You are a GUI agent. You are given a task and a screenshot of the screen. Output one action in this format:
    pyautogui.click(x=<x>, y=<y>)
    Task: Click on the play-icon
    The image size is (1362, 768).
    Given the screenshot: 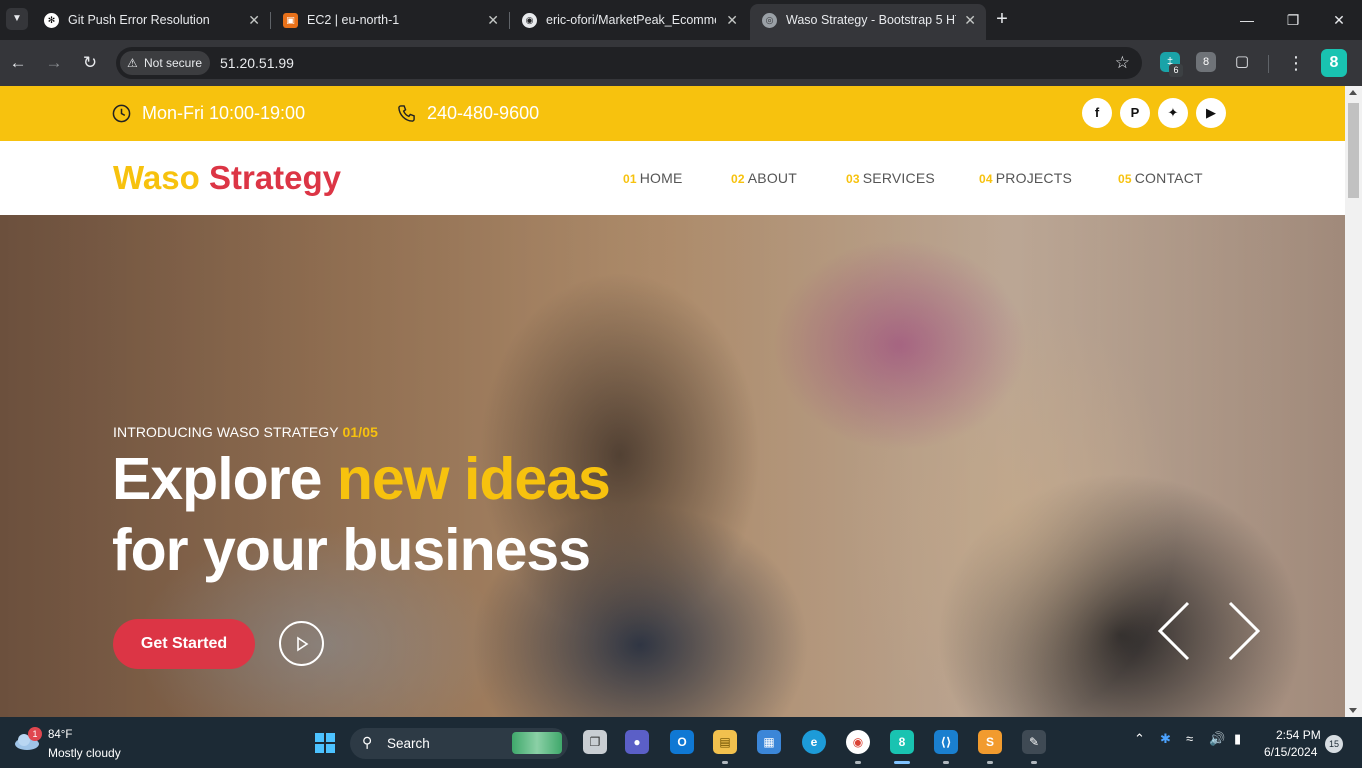 What is the action you would take?
    pyautogui.click(x=303, y=644)
    